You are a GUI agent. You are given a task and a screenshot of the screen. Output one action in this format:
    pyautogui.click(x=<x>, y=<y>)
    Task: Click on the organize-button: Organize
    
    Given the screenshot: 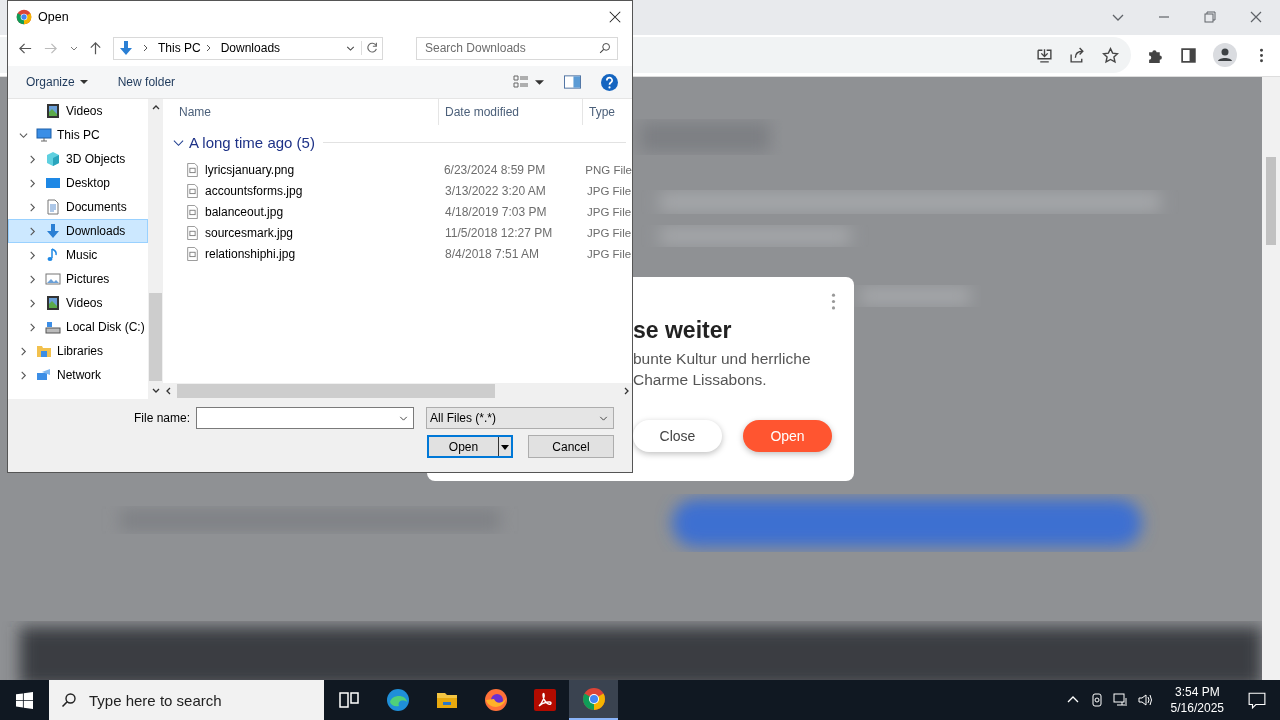 What is the action you would take?
    pyautogui.click(x=57, y=82)
    